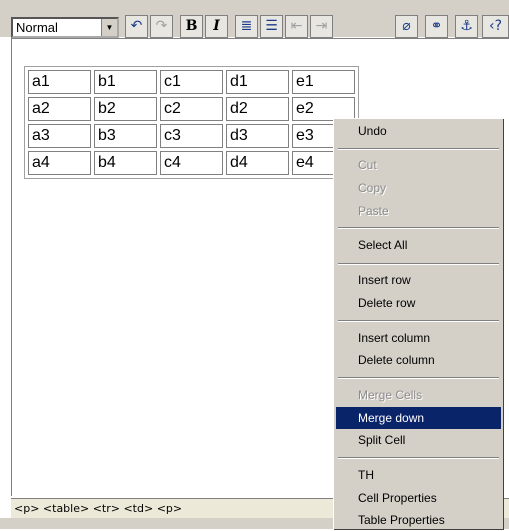 This screenshot has height=531, width=509. I want to click on table-cell: c1, so click(191, 82).